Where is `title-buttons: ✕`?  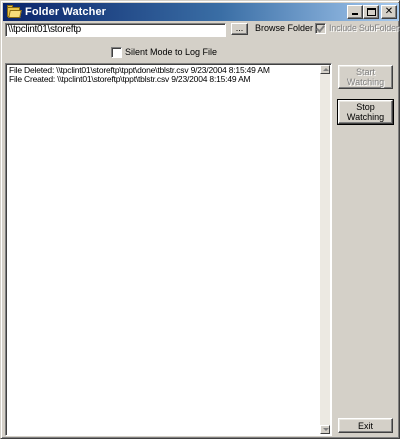 title-buttons: ✕ is located at coordinates (372, 12).